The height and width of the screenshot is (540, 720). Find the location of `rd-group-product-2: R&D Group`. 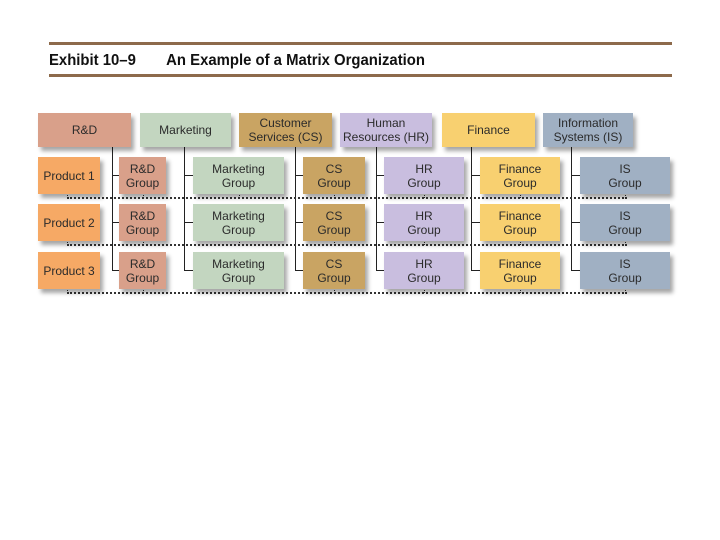

rd-group-product-2: R&D Group is located at coordinates (142, 222).